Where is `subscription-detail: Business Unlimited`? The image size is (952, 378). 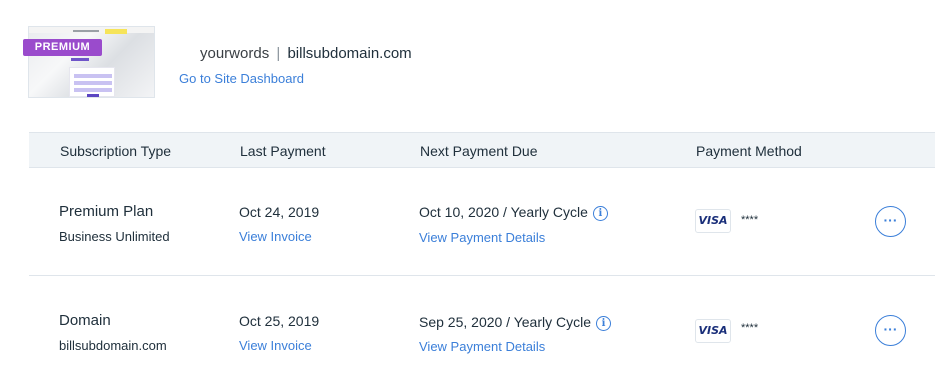
subscription-detail: Business Unlimited is located at coordinates (114, 236).